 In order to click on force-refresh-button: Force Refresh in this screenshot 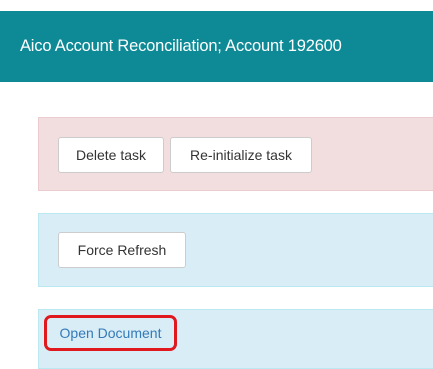, I will do `click(122, 250)`.